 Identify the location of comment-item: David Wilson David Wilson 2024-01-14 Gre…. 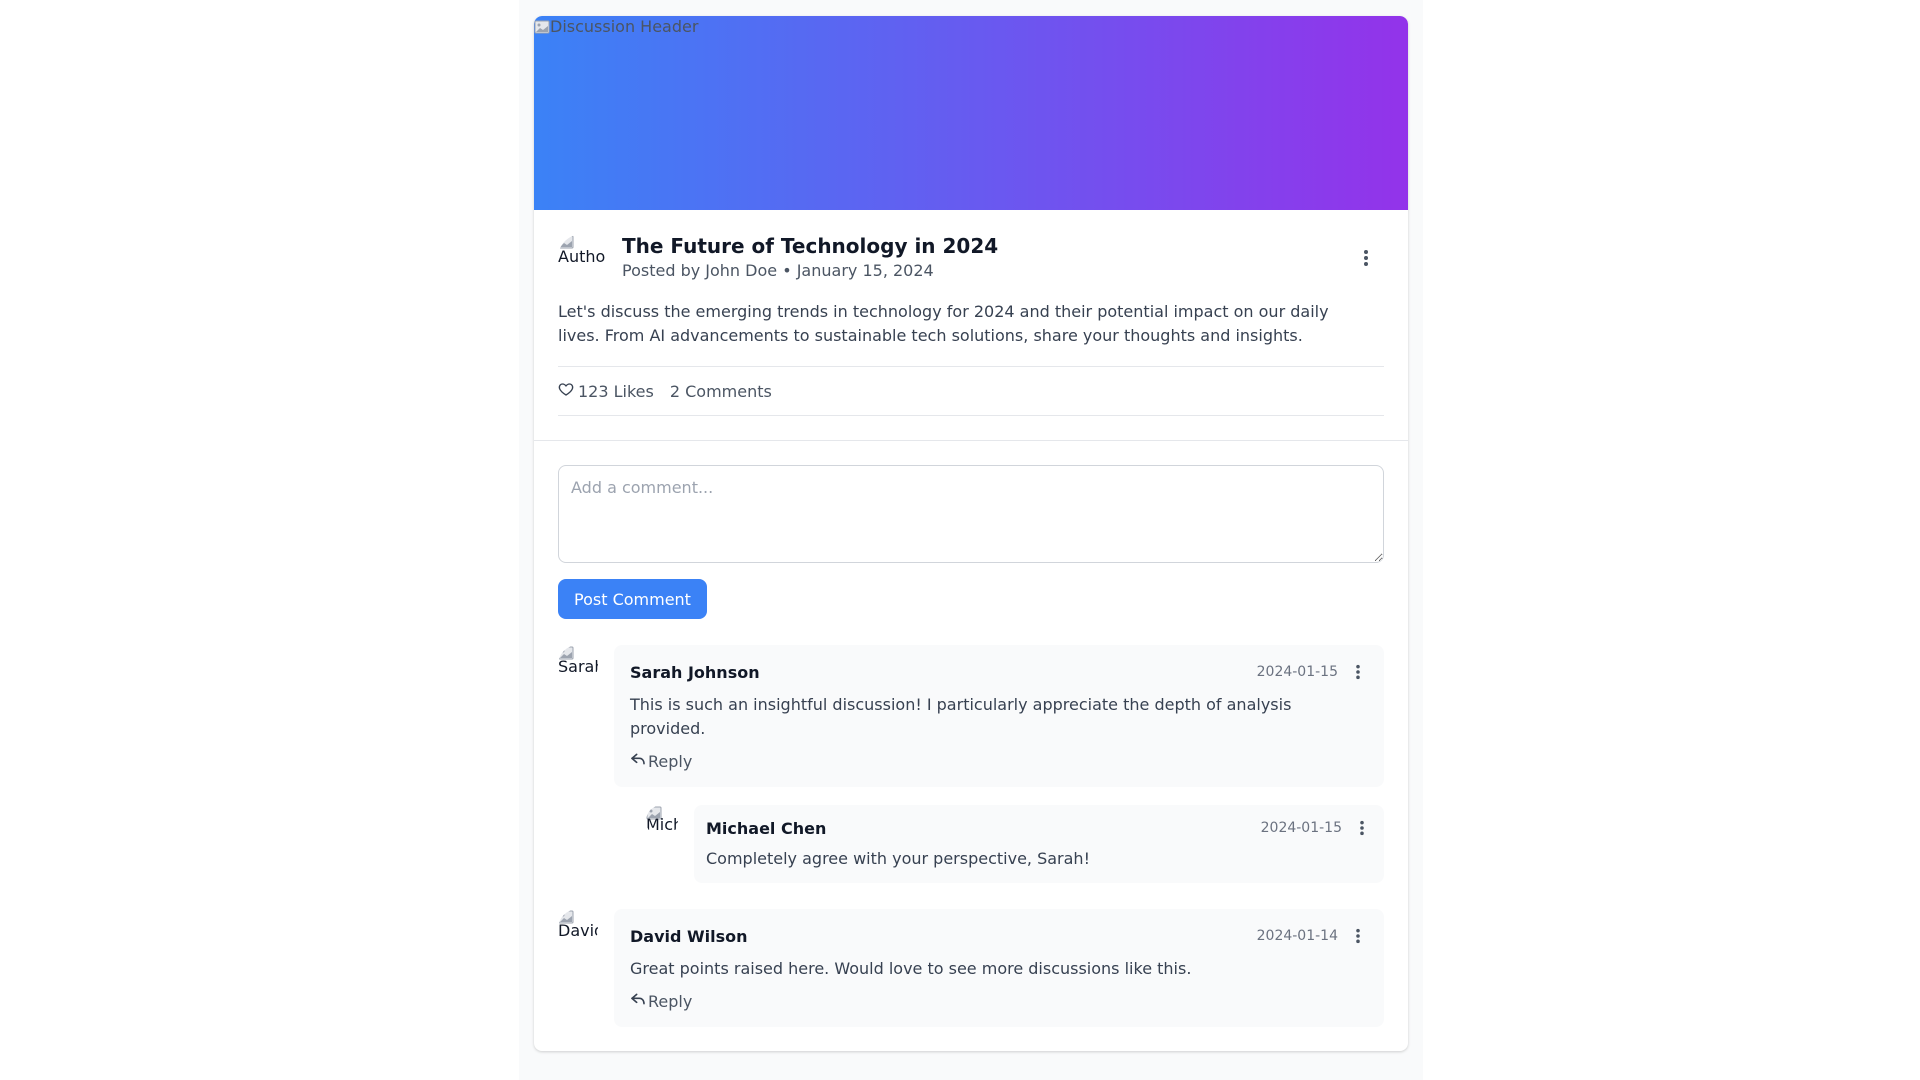
(971, 968).